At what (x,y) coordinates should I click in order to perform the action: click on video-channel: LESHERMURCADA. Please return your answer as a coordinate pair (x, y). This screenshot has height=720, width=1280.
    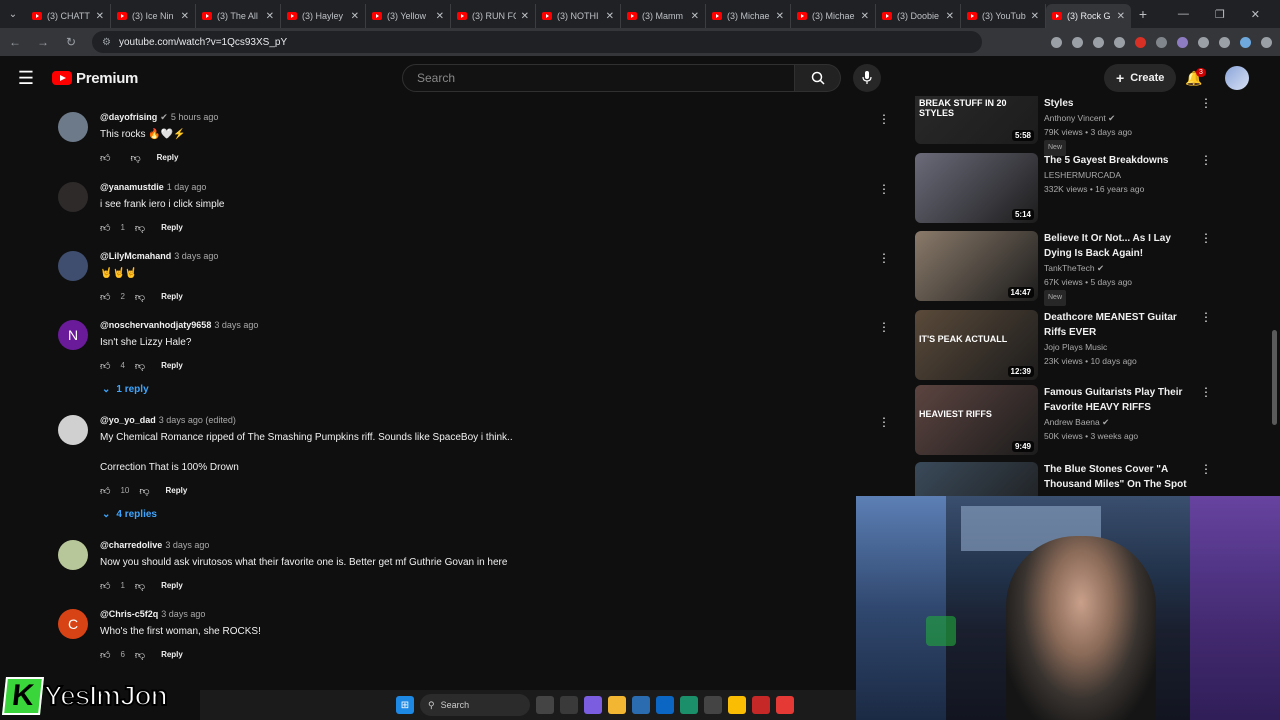
    Looking at the image, I should click on (1094, 175).